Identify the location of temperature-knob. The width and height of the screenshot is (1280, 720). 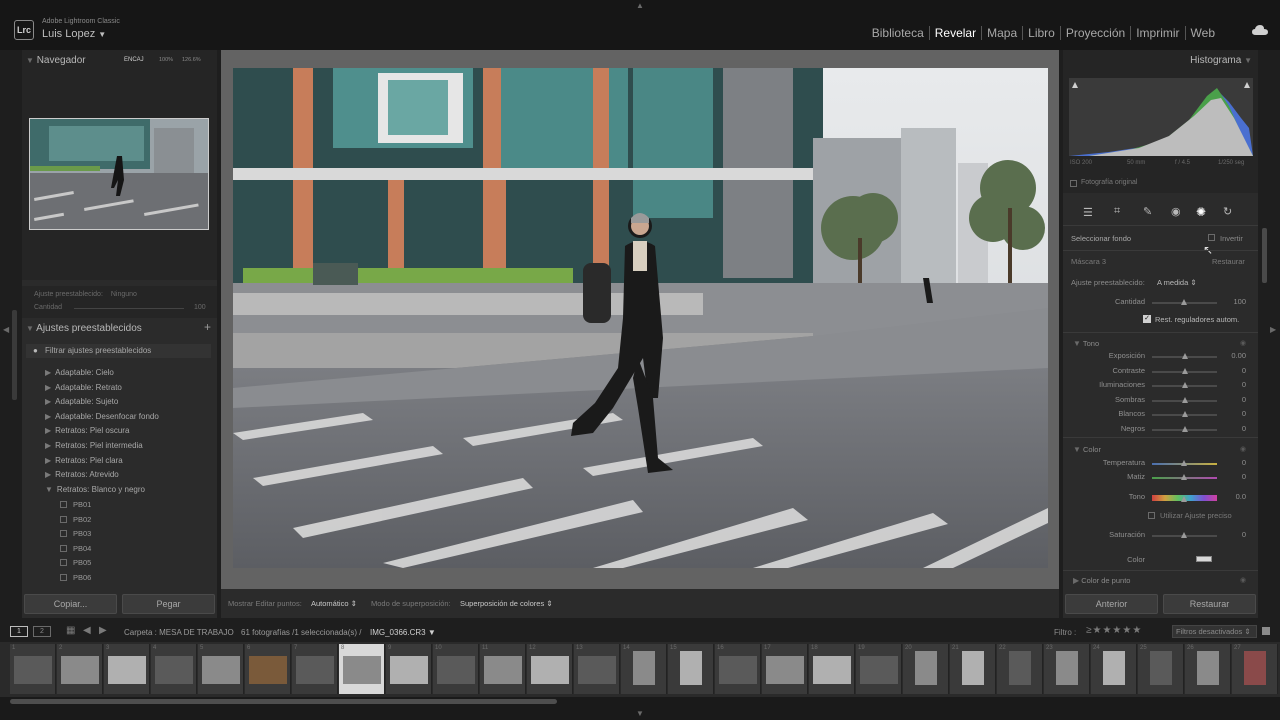
(1184, 463).